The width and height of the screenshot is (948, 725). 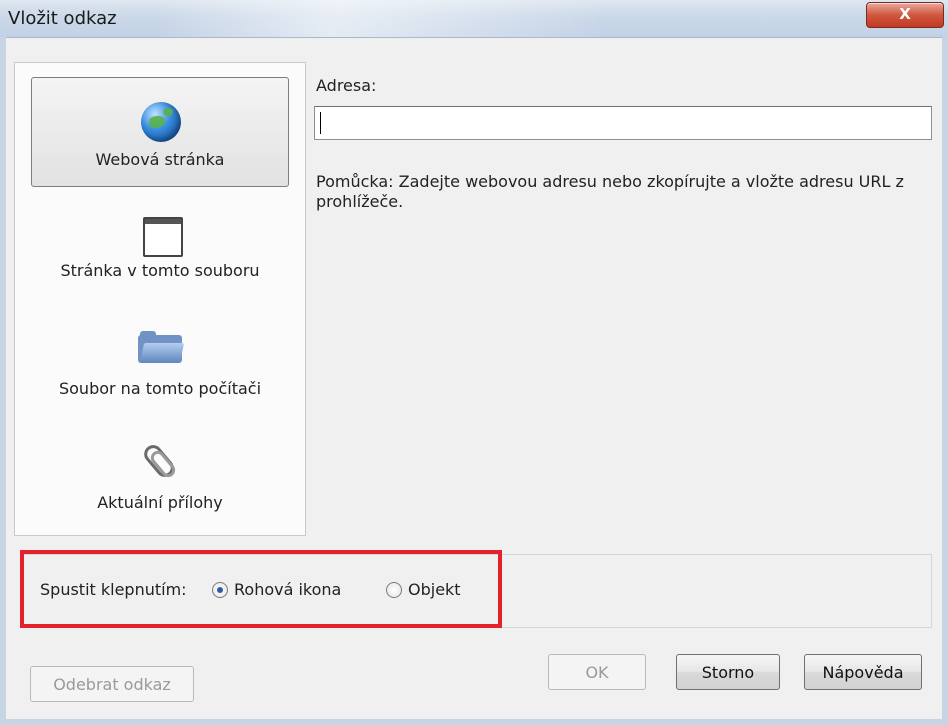 I want to click on nav-item-label: Soubor na tomto počítači, so click(x=160, y=388).